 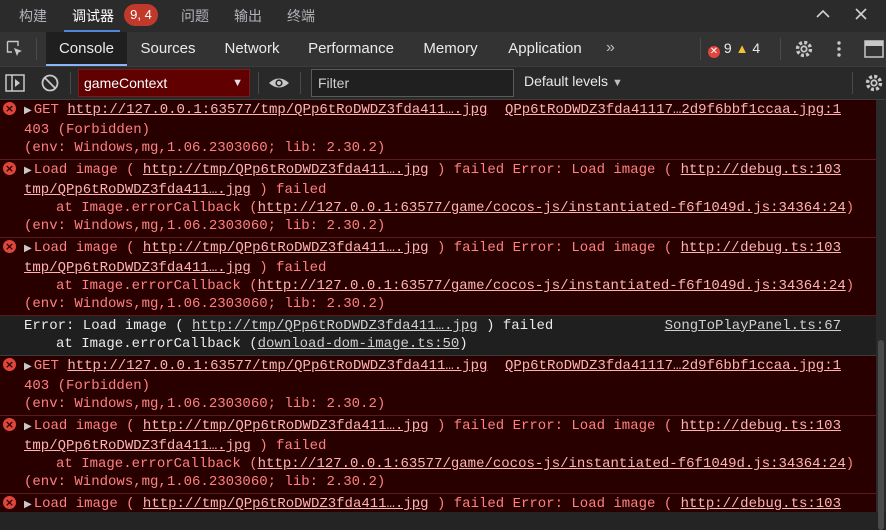 What do you see at coordinates (359, 344) in the screenshot?
I see `stack-link: download-dom-image.ts:50` at bounding box center [359, 344].